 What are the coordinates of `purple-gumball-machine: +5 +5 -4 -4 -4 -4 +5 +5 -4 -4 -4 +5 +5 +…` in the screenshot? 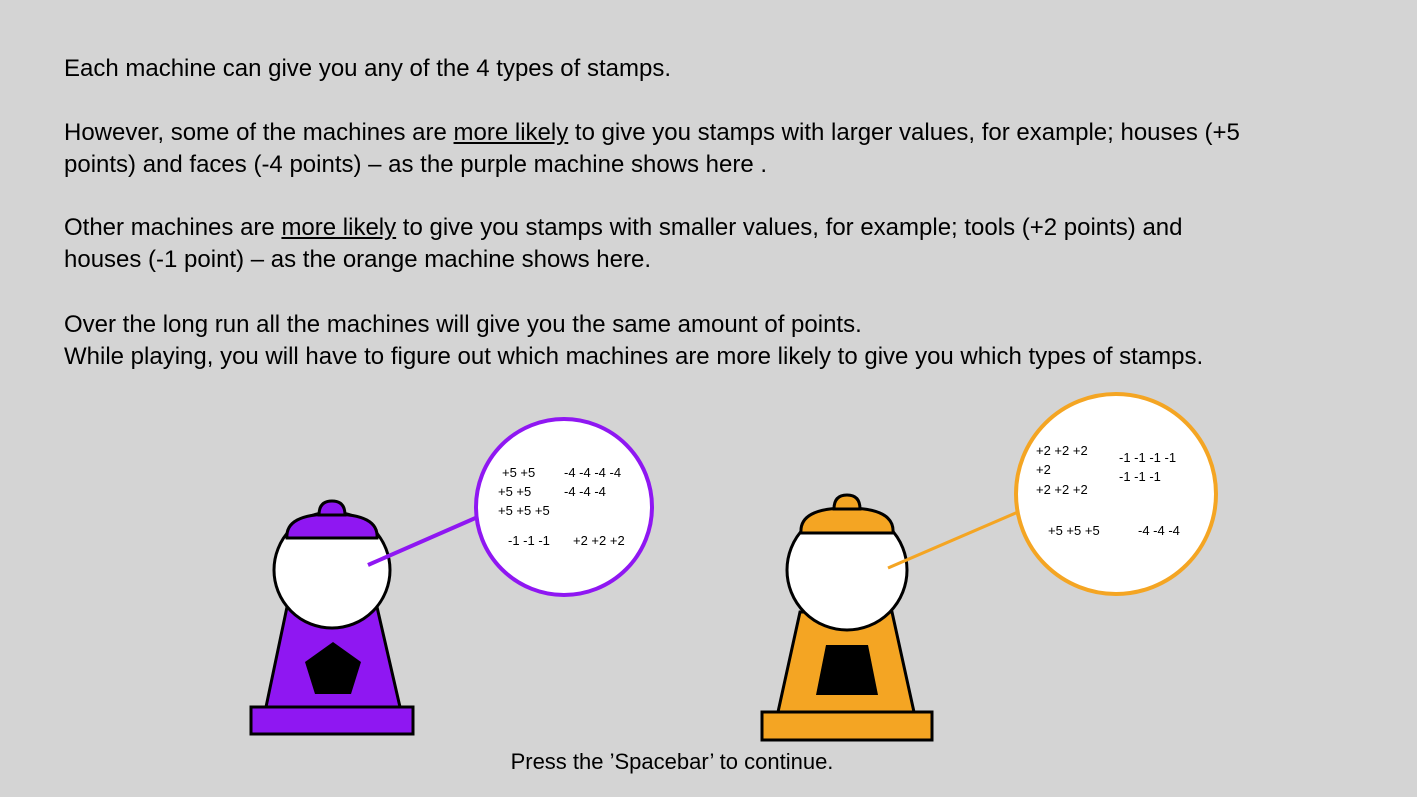 It's located at (451, 576).